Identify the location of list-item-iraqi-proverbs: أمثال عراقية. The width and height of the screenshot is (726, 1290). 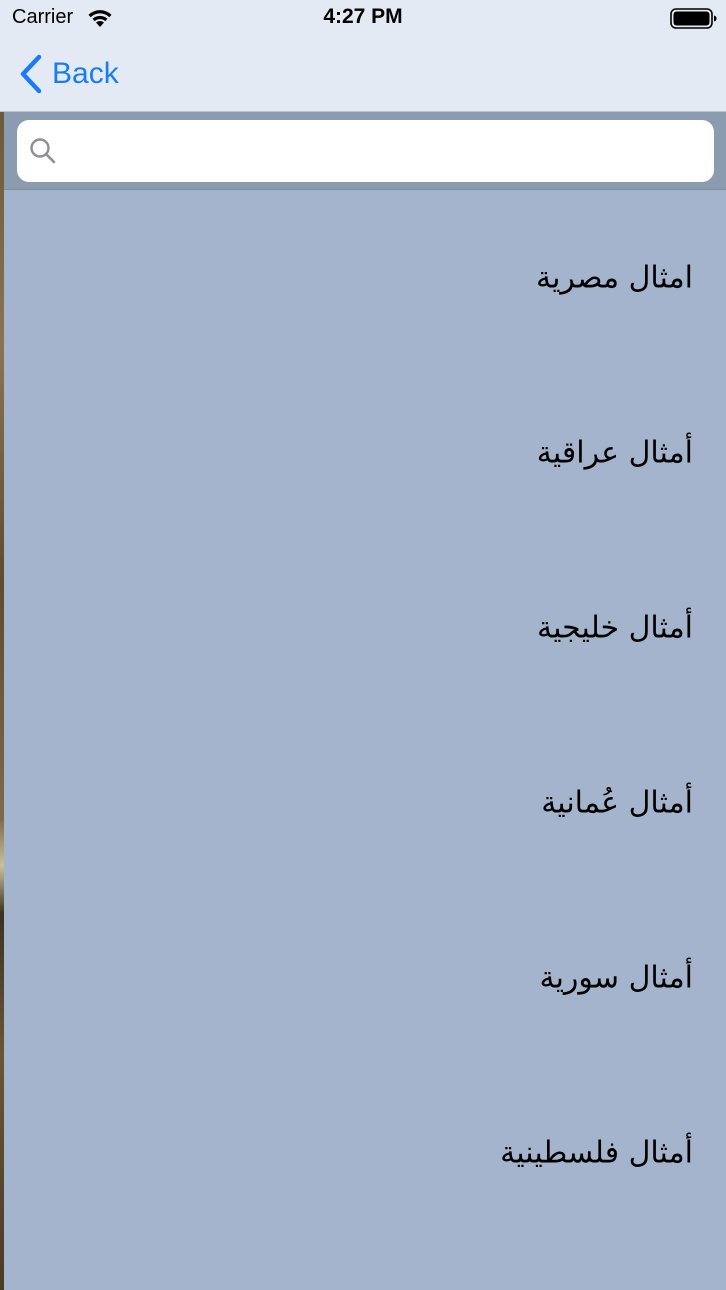
(365, 452).